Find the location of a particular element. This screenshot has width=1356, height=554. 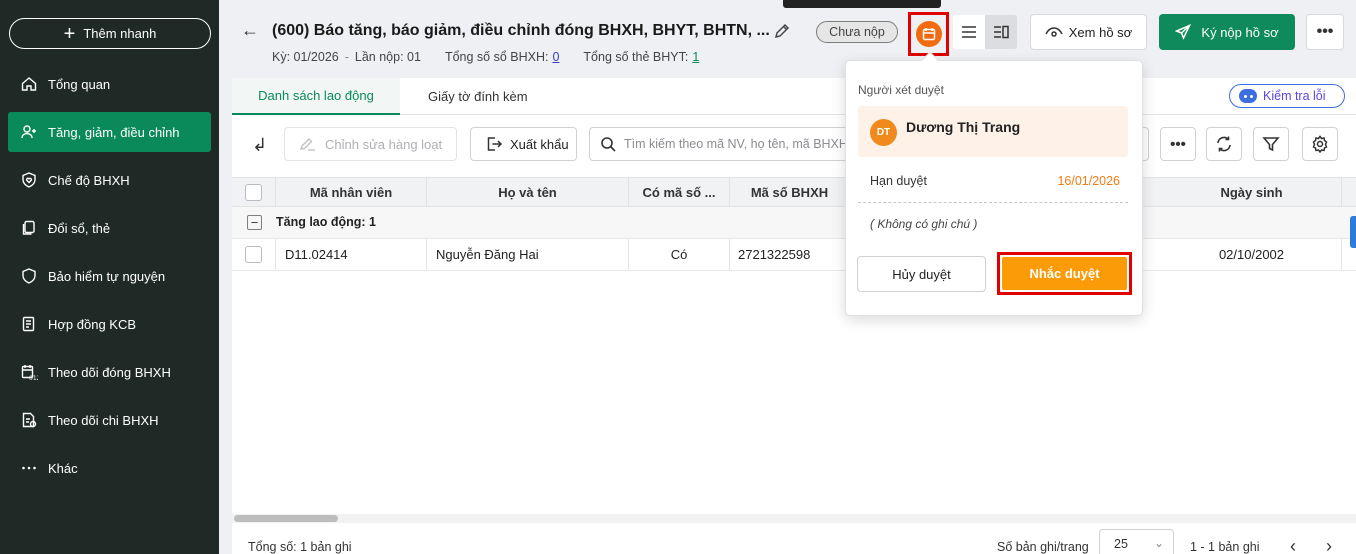

view-file-button: Xem hồ sơ is located at coordinates (1088, 32).